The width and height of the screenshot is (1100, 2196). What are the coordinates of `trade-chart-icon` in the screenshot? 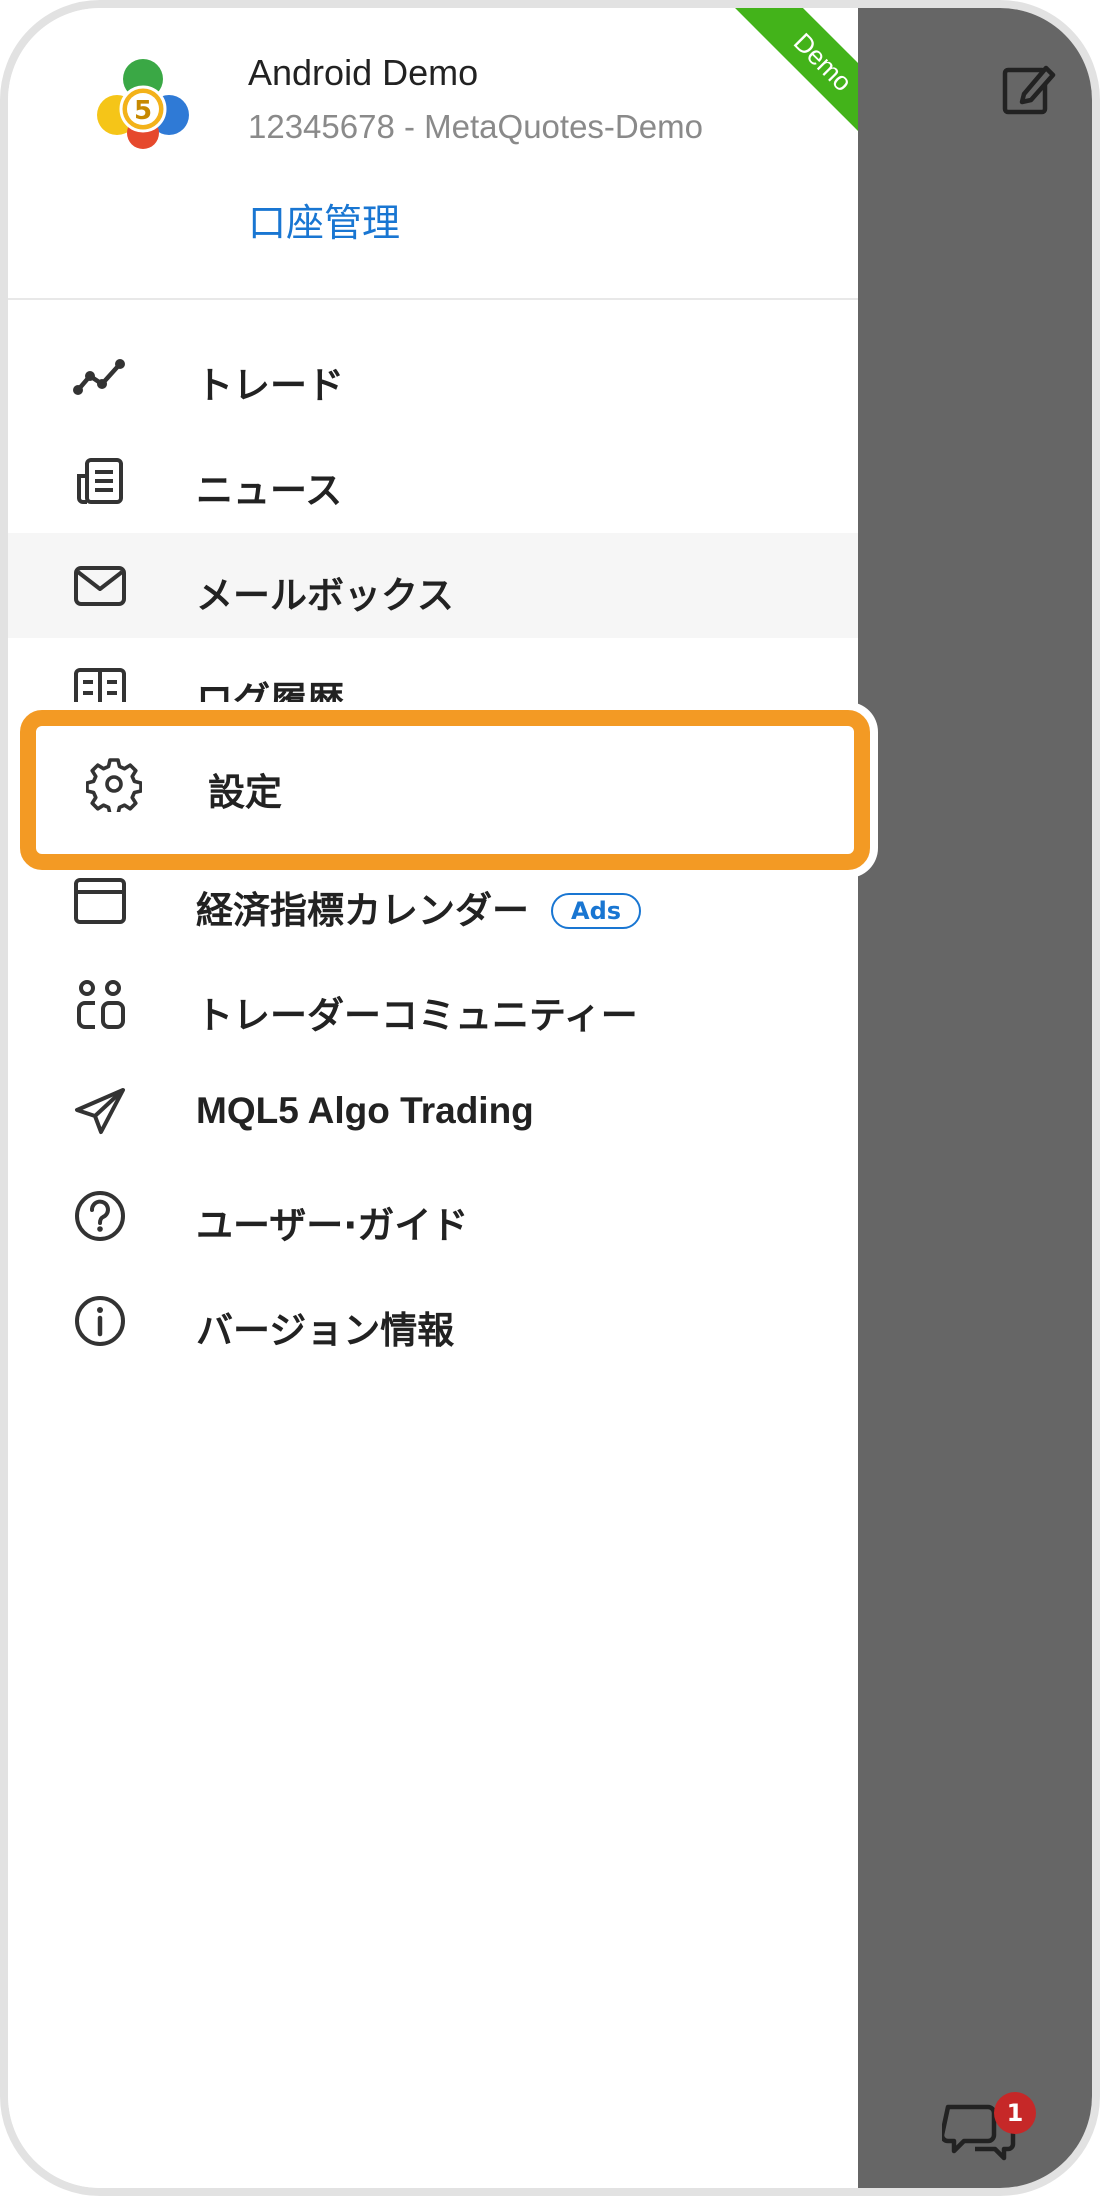 It's located at (100, 376).